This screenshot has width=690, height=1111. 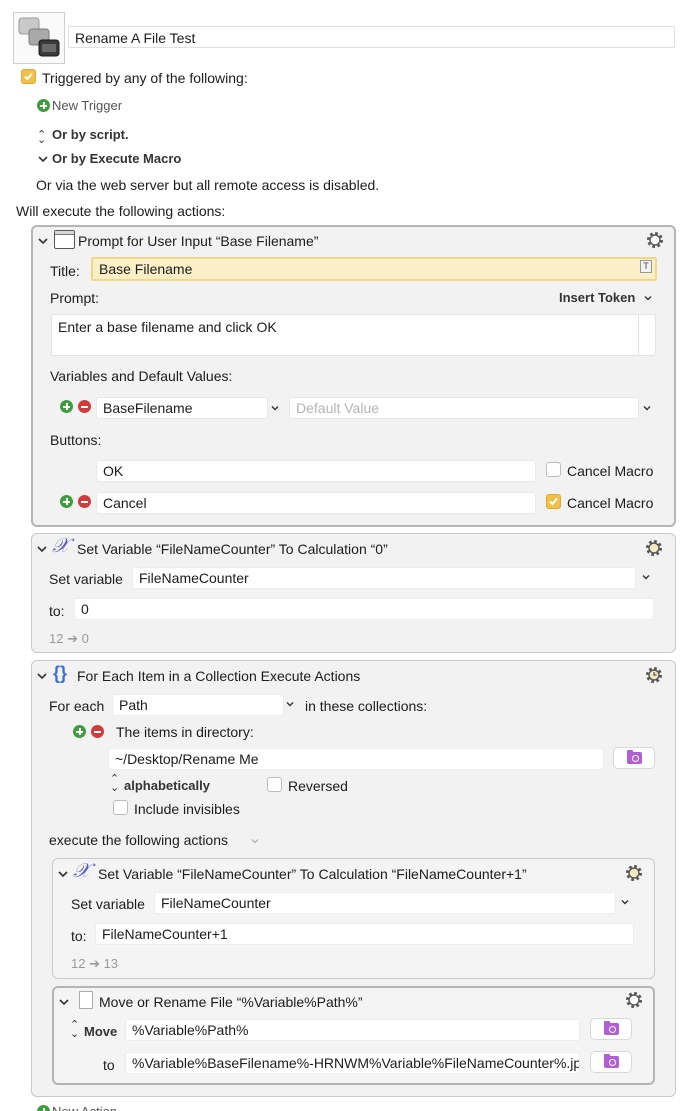 I want to click on new-trigger-plus-icon, so click(x=43, y=105).